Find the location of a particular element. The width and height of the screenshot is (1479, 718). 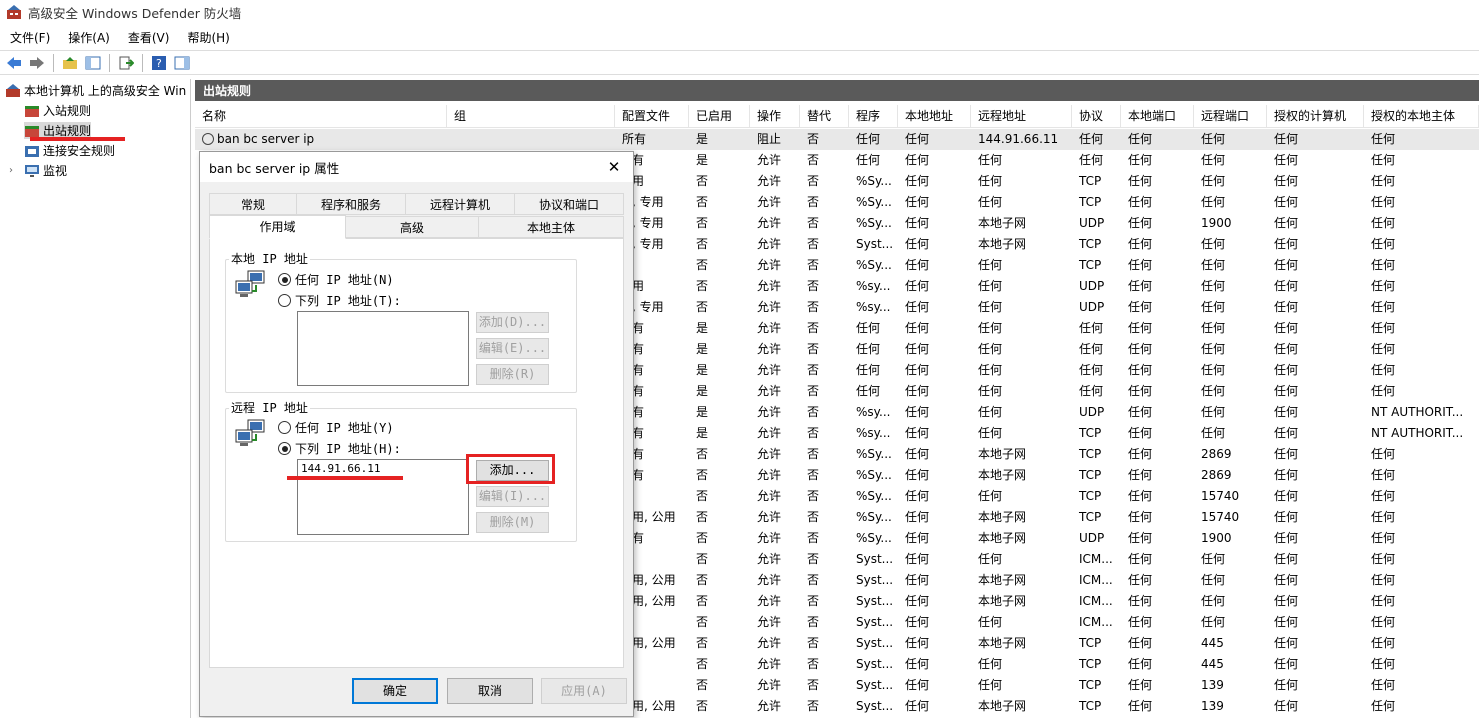

toolbar-separator is located at coordinates (53, 62).